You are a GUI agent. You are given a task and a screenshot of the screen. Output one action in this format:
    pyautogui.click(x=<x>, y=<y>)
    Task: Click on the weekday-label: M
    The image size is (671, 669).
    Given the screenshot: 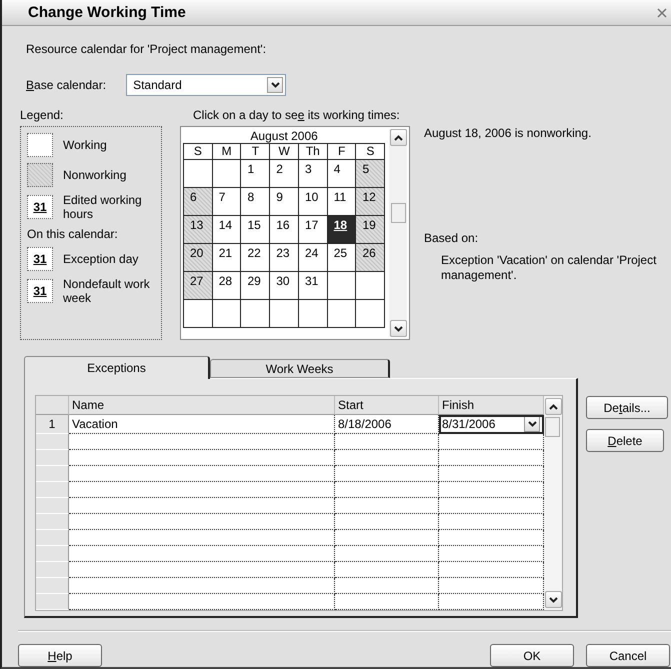 What is the action you would take?
    pyautogui.click(x=227, y=151)
    